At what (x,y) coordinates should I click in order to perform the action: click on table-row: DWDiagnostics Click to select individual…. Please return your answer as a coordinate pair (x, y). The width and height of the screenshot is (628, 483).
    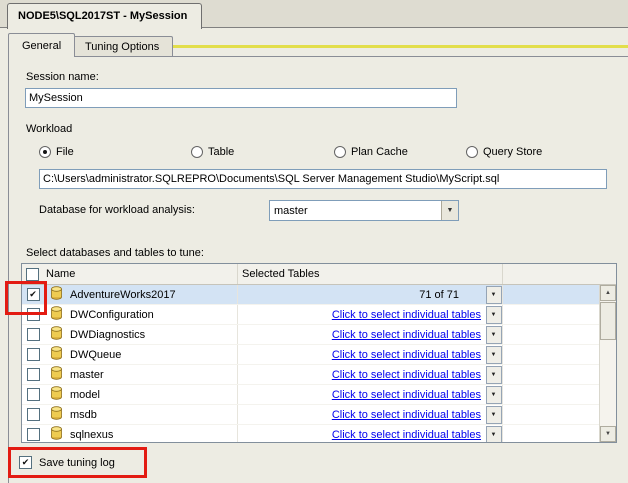
    Looking at the image, I should click on (310, 335).